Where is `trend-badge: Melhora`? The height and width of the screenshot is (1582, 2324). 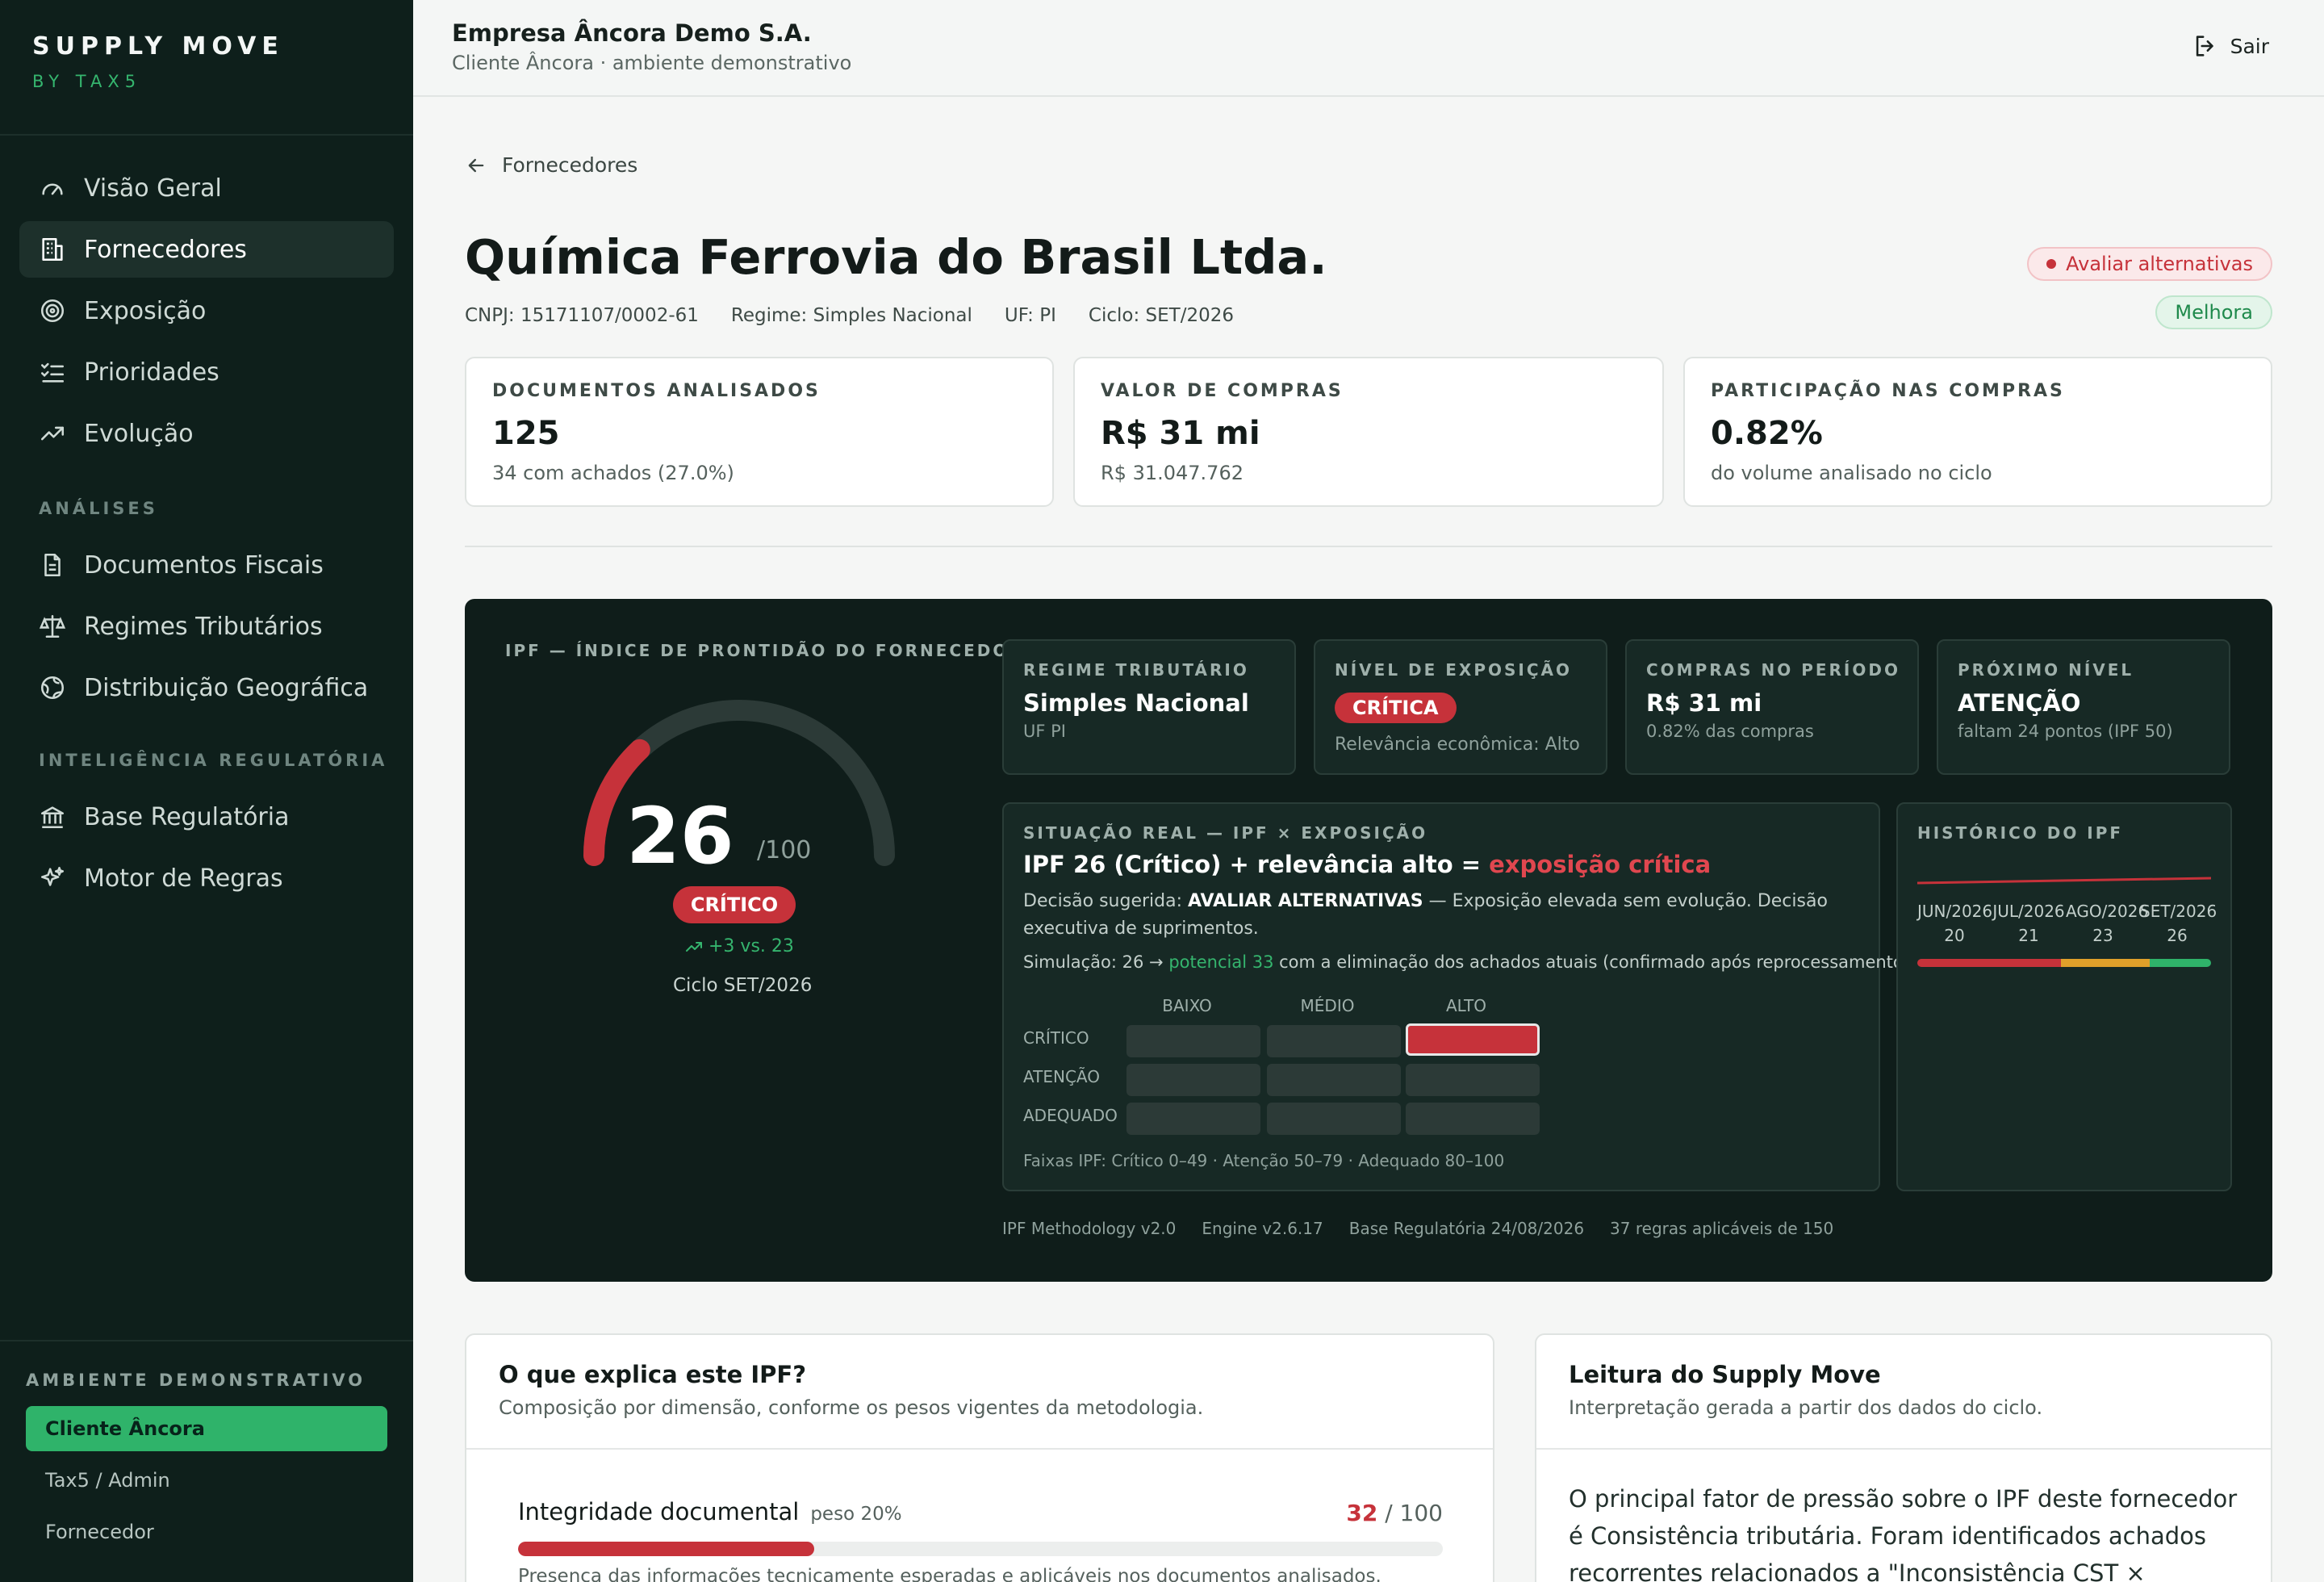
trend-badge: Melhora is located at coordinates (2214, 312).